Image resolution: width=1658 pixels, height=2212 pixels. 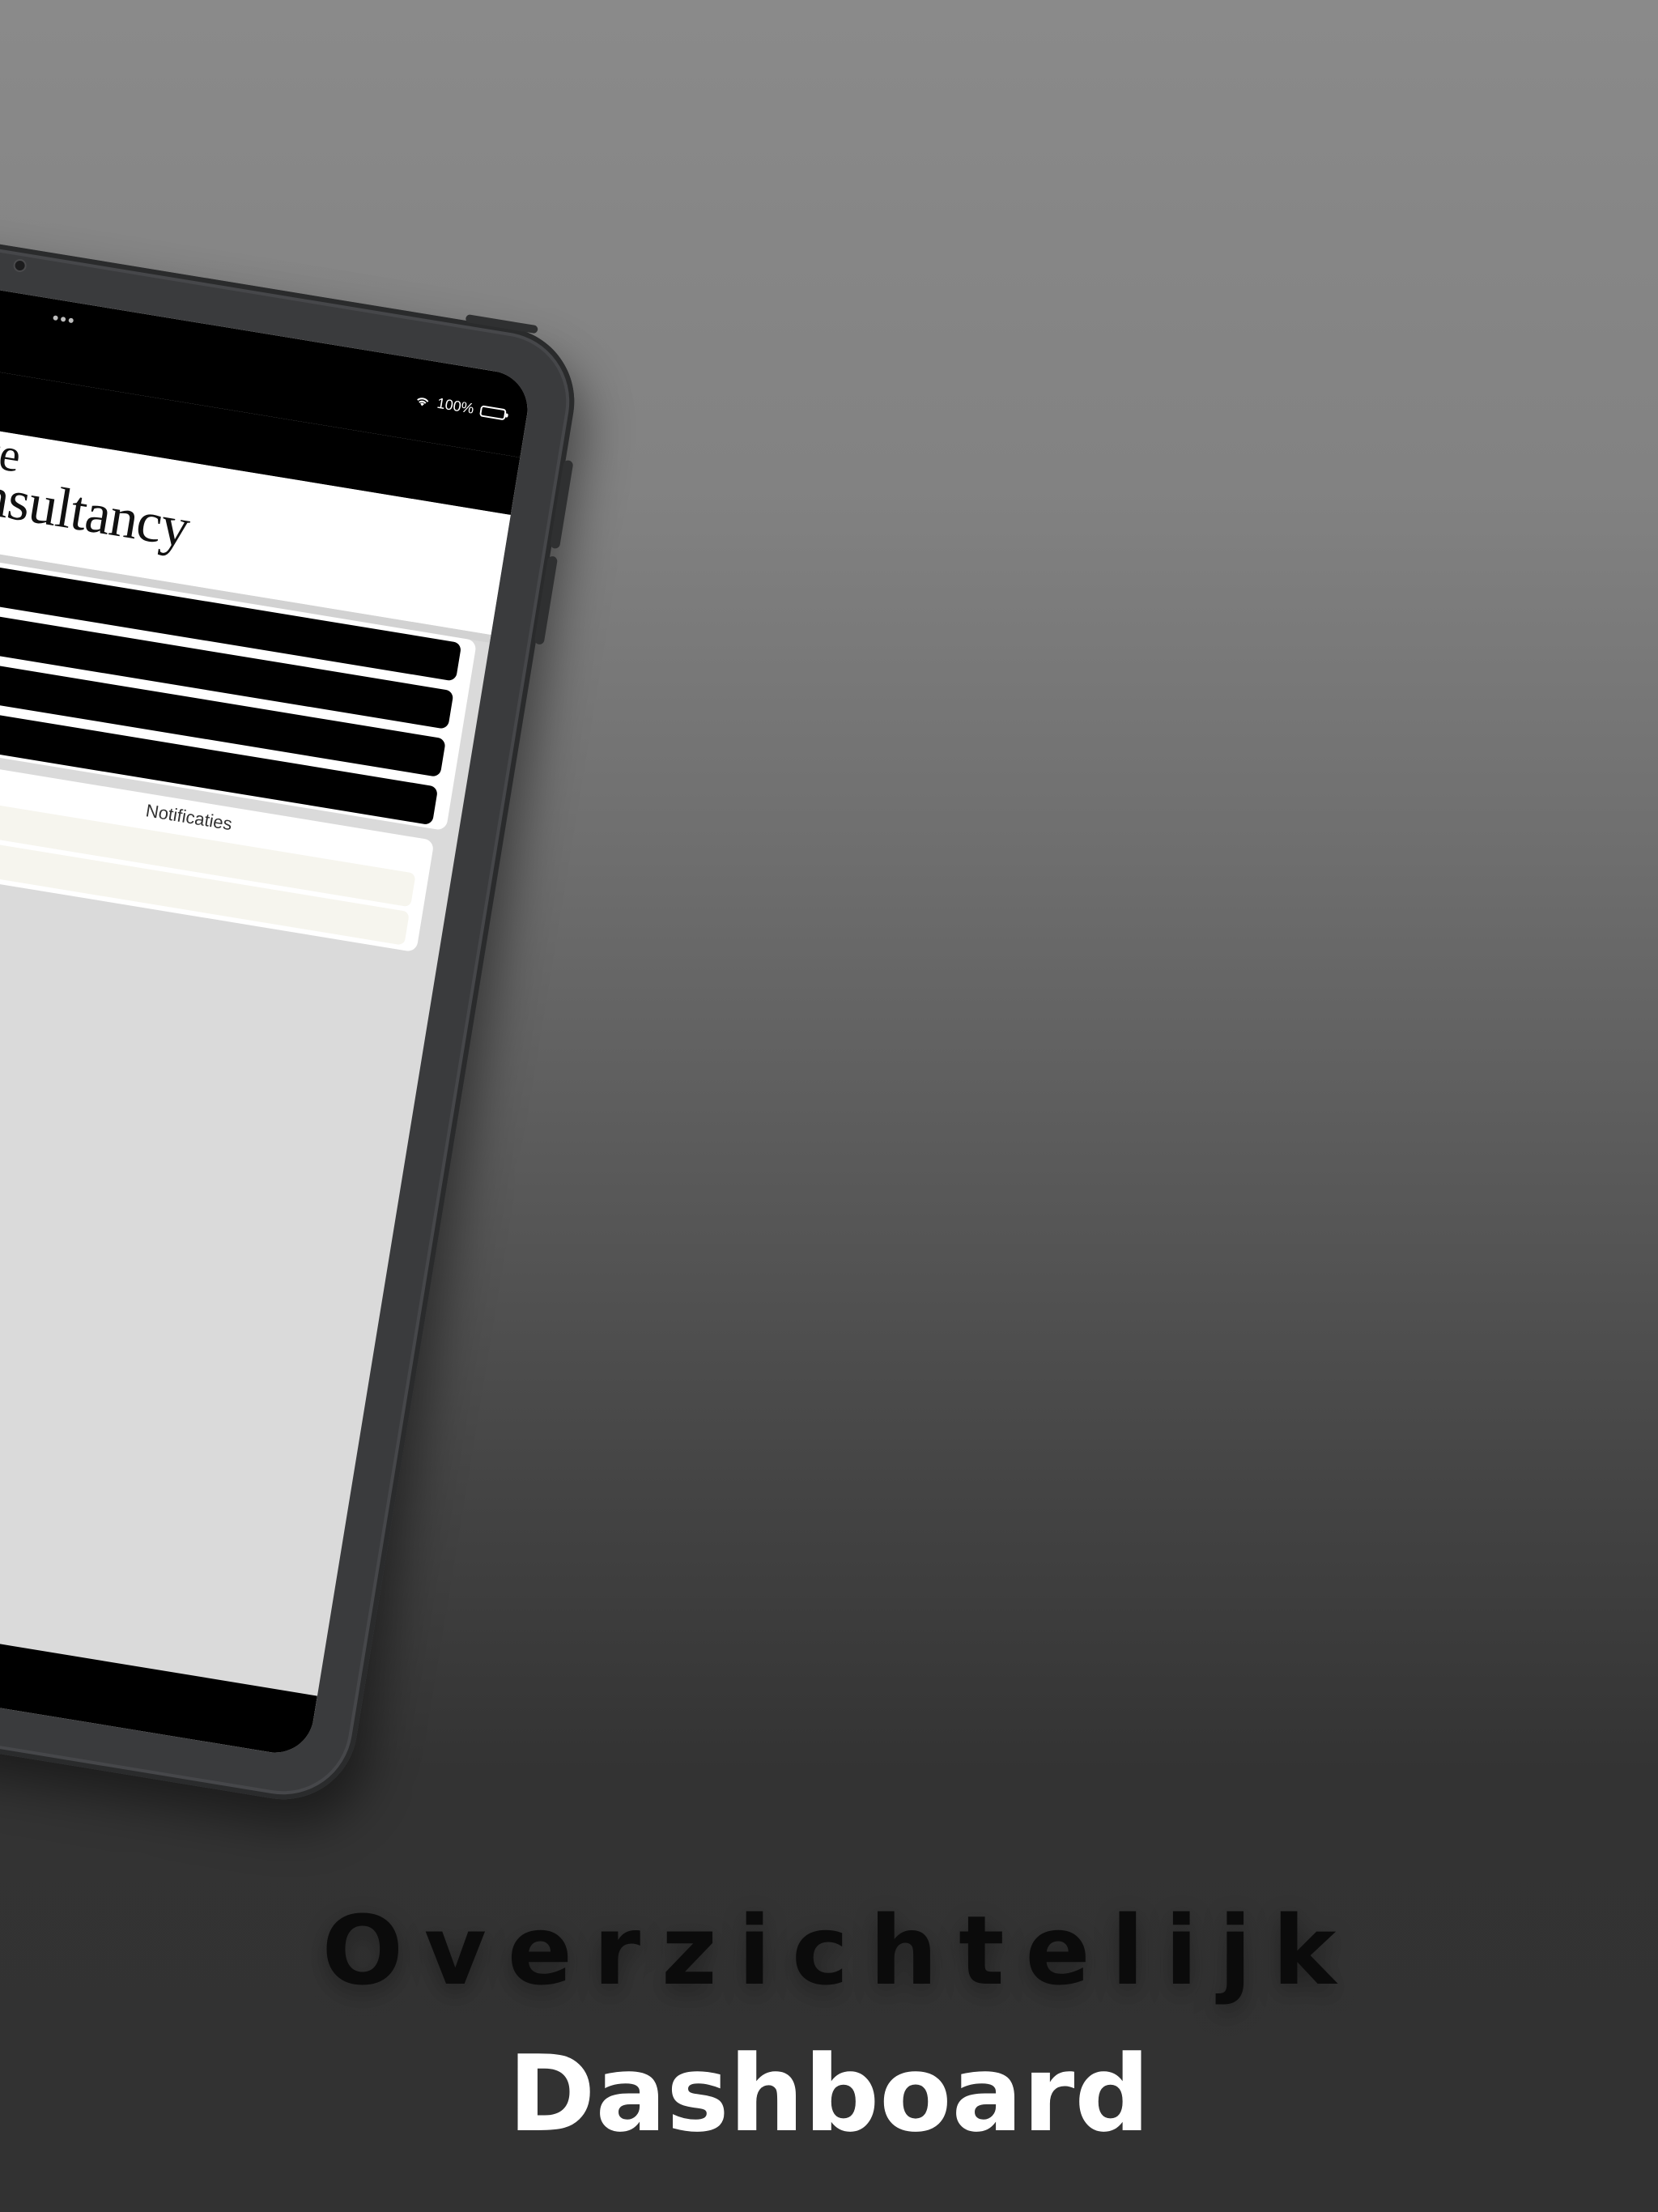 I want to click on multitask-dots-icon: •••, so click(x=64, y=320).